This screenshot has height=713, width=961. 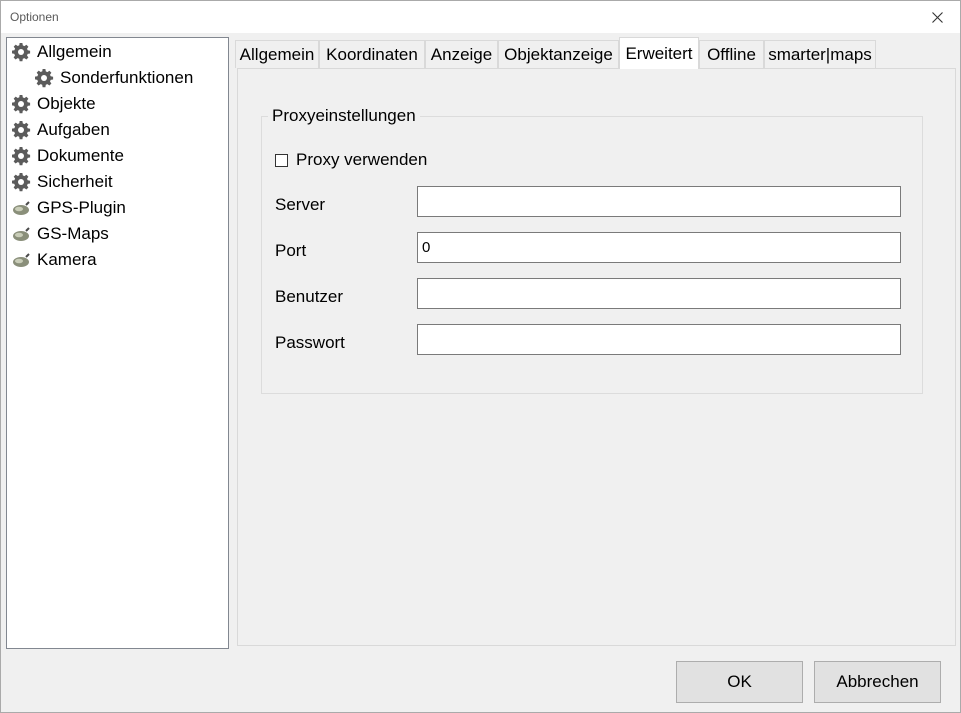 What do you see at coordinates (127, 77) in the screenshot?
I see `tree-item-label: Sonderfunktionen` at bounding box center [127, 77].